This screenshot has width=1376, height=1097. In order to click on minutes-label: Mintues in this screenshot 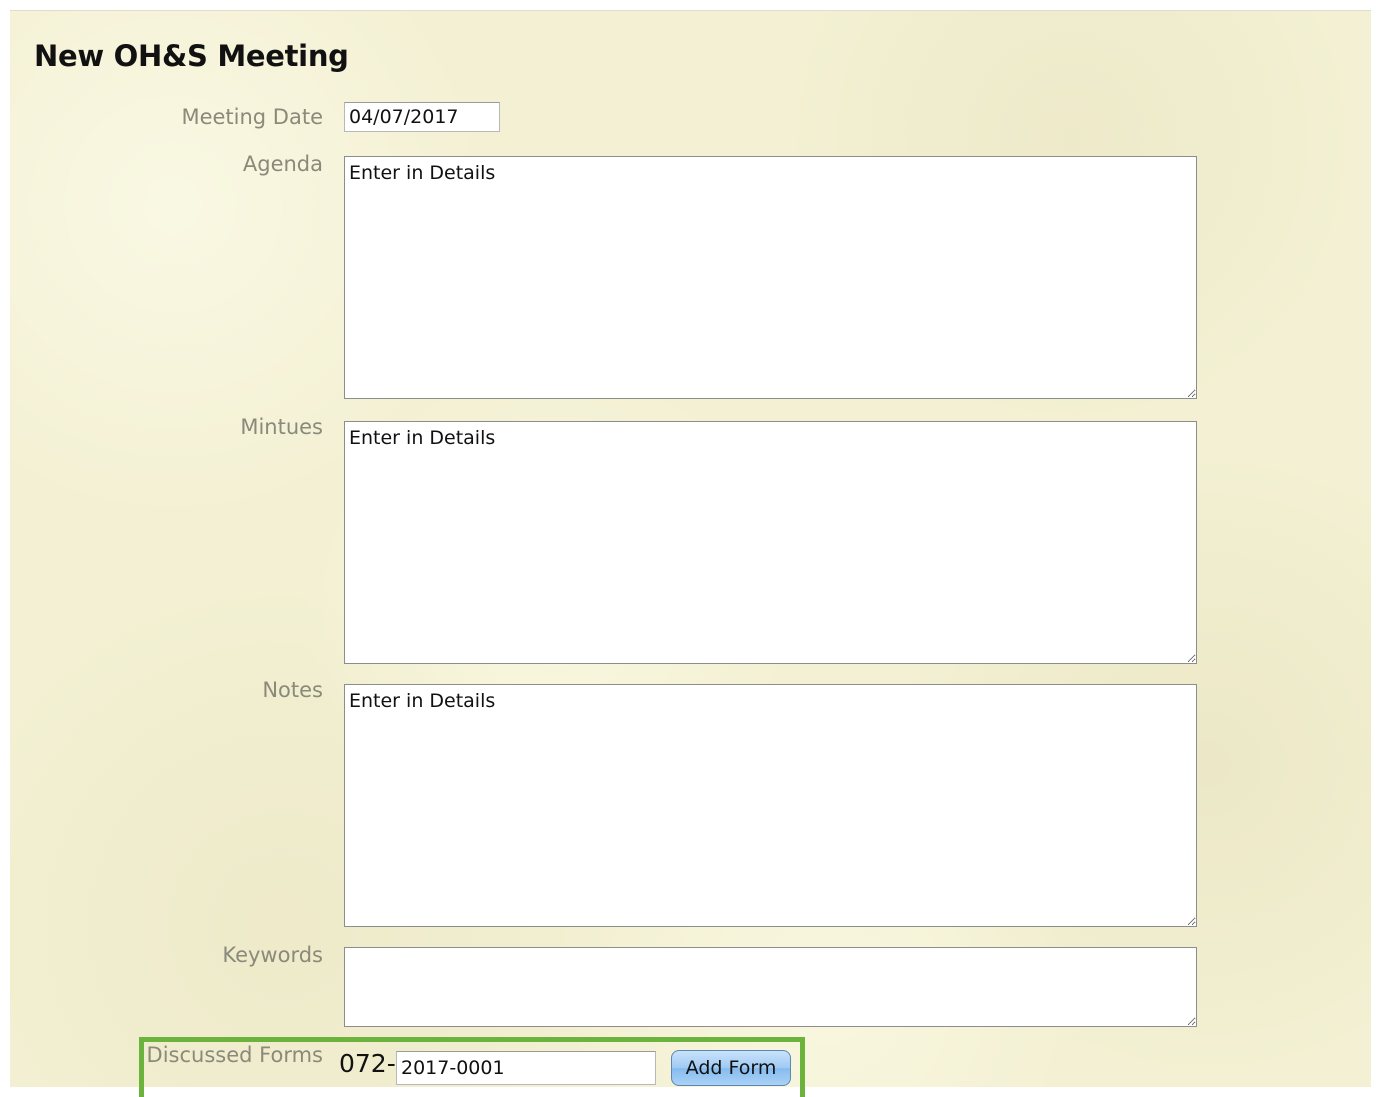, I will do `click(281, 427)`.